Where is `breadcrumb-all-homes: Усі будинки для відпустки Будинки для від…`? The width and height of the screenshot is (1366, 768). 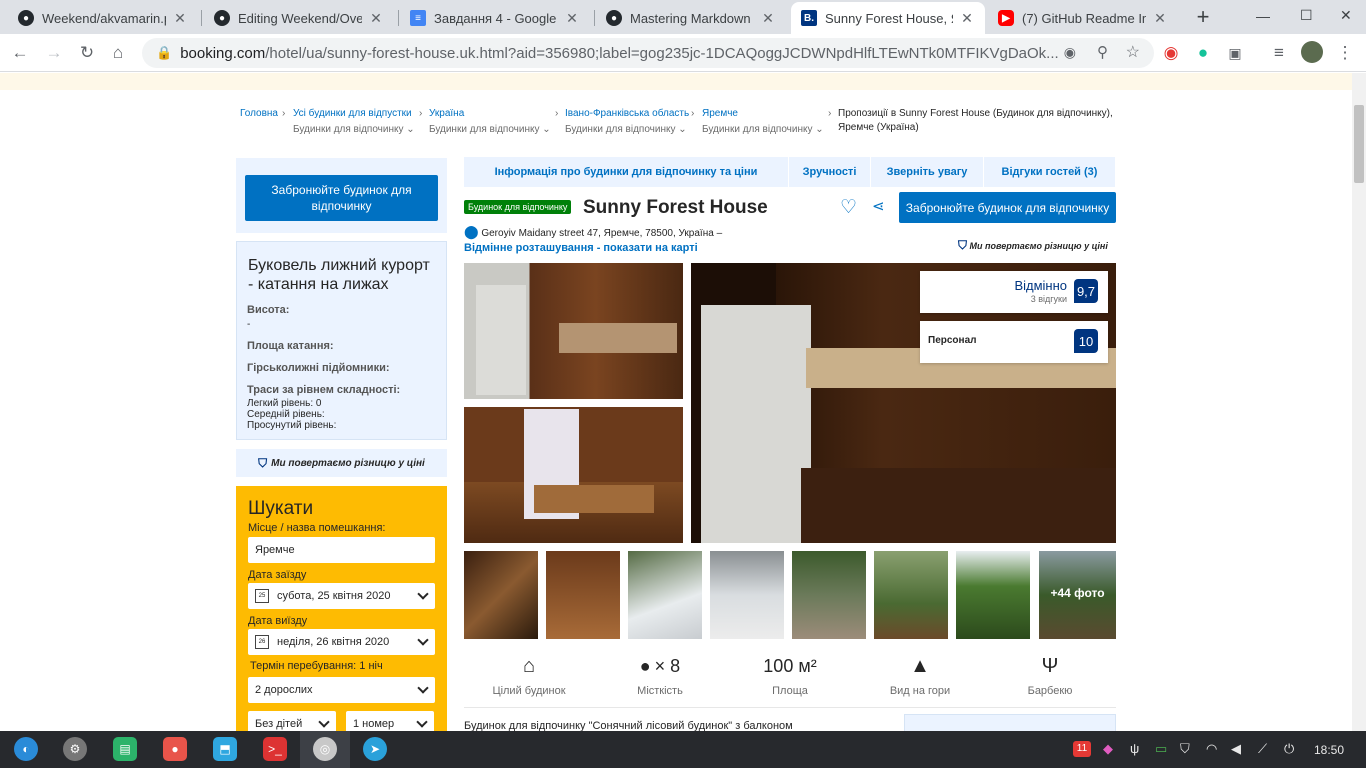
breadcrumb-all-homes: Усі будинки для відпустки Будинки для від… is located at coordinates (354, 121).